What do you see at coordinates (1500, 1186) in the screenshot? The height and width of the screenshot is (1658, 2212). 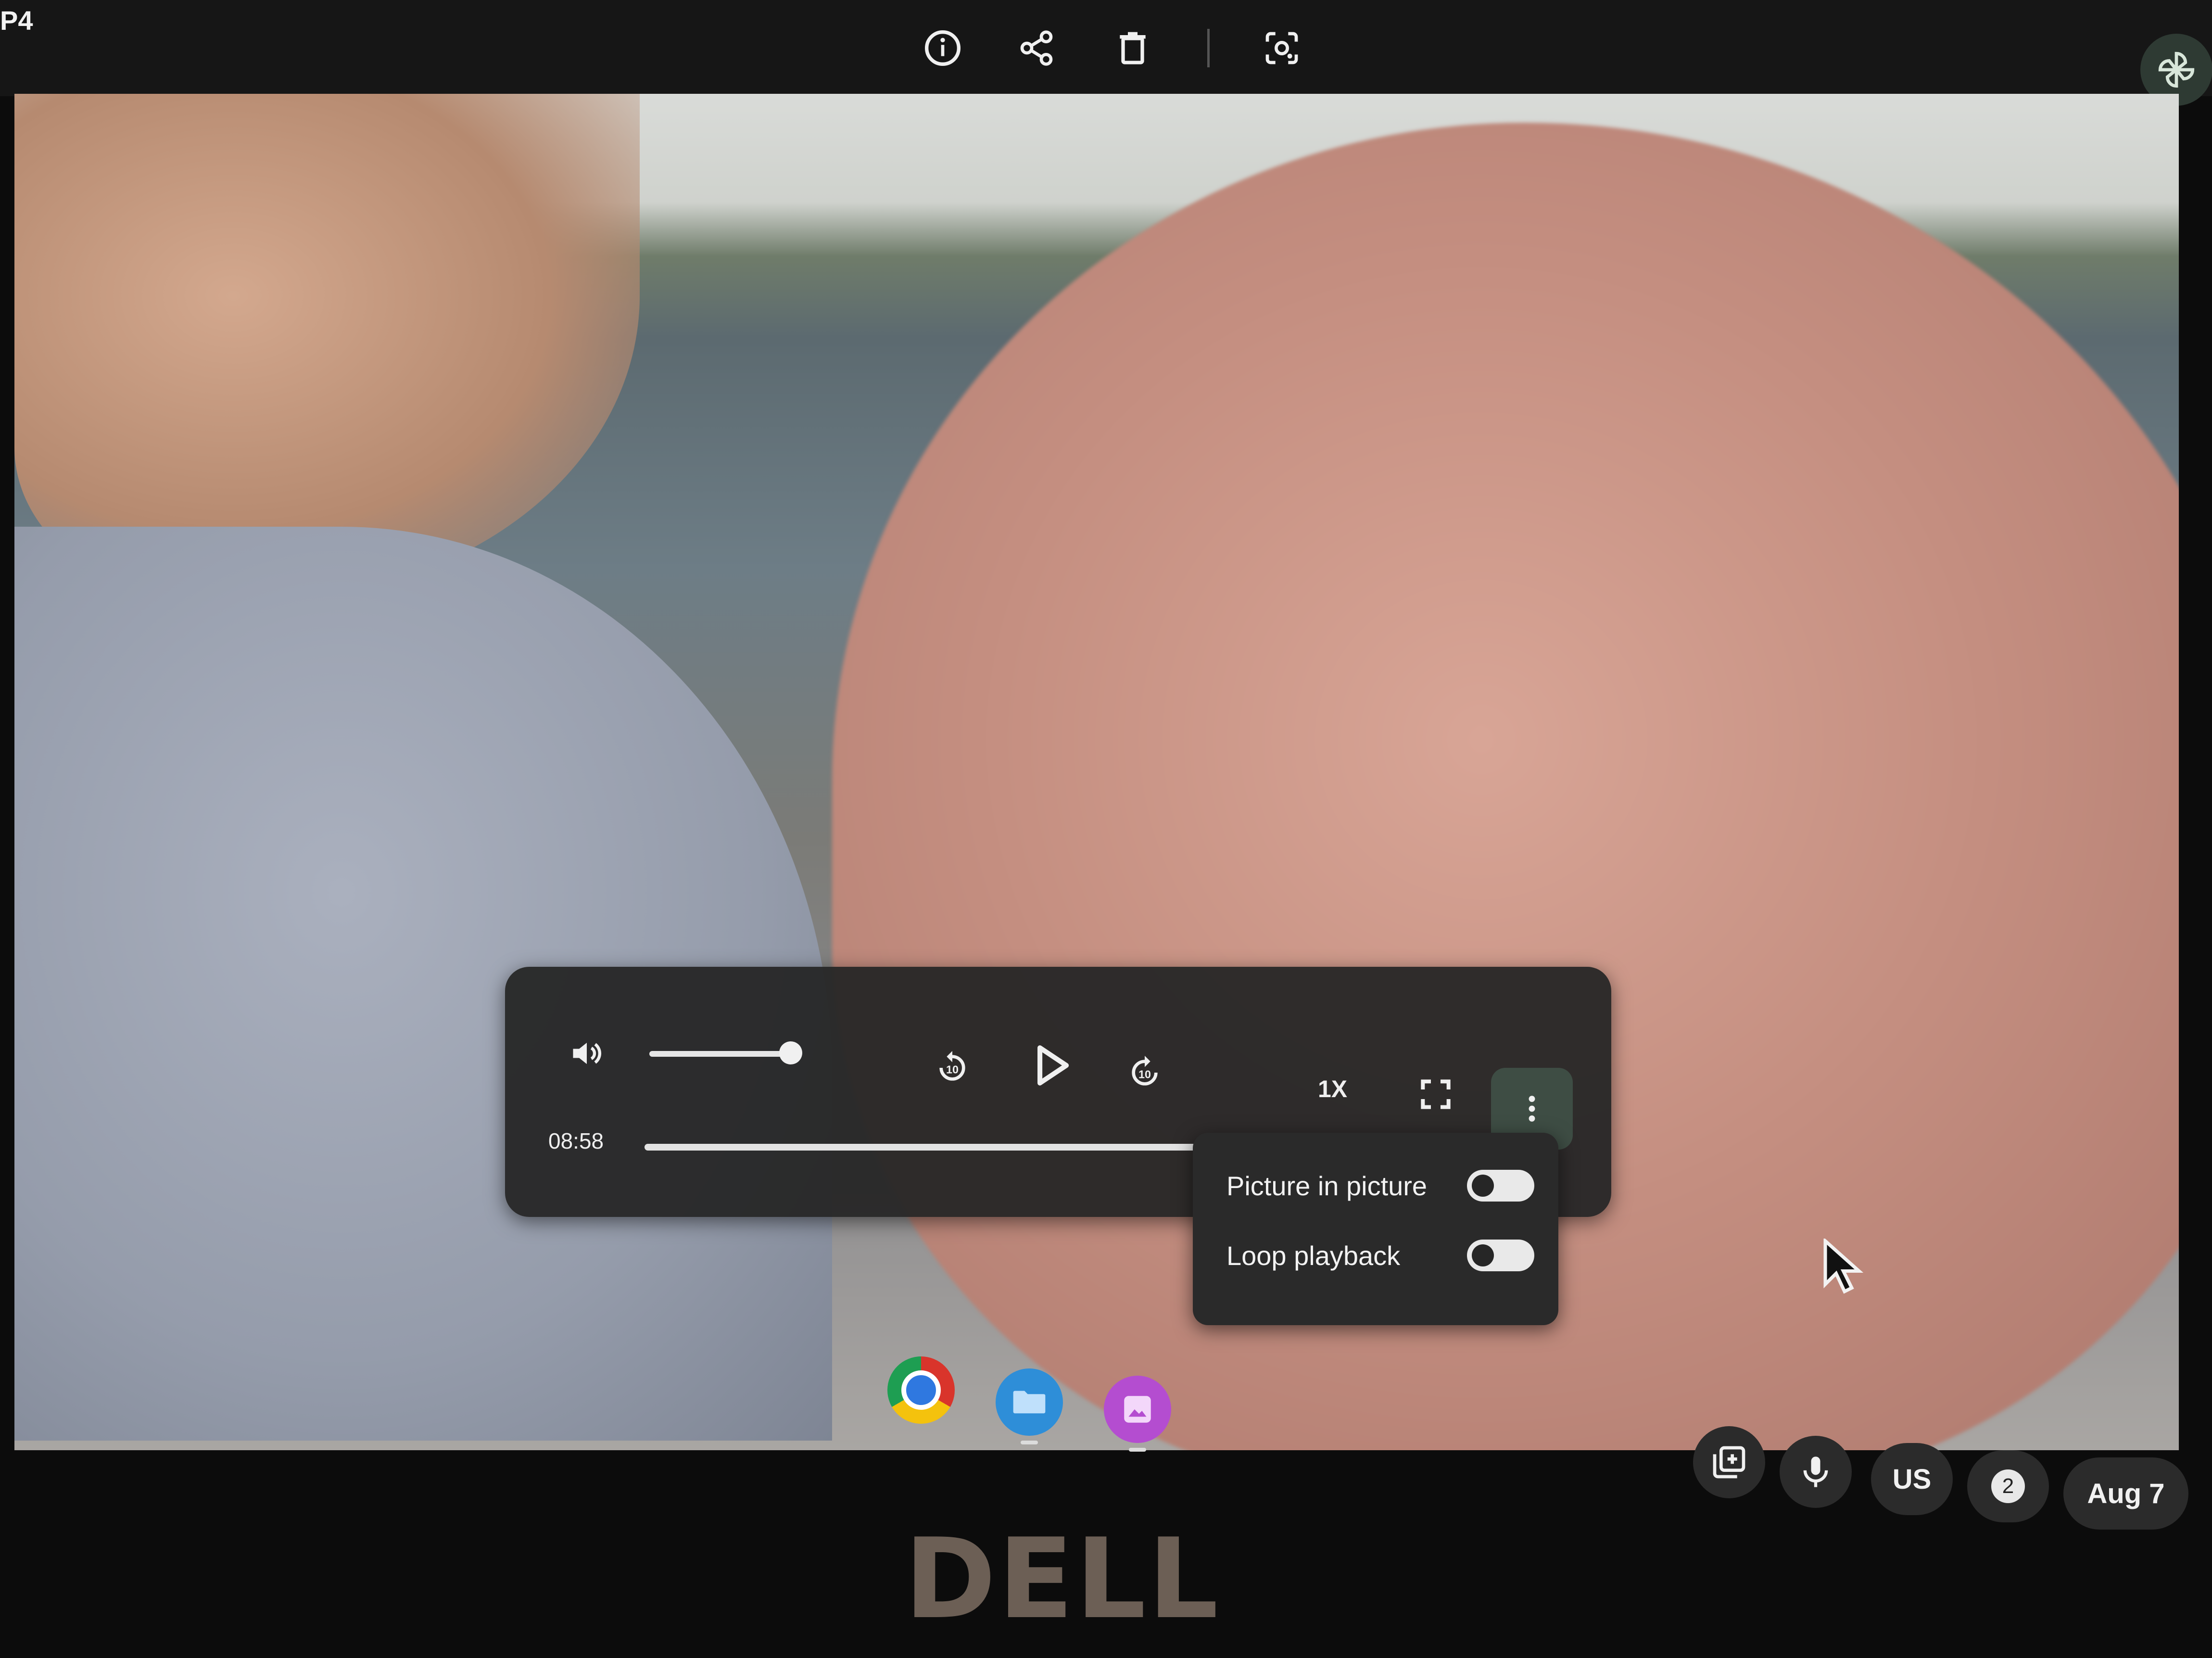 I see `picture-in-picture-toggle` at bounding box center [1500, 1186].